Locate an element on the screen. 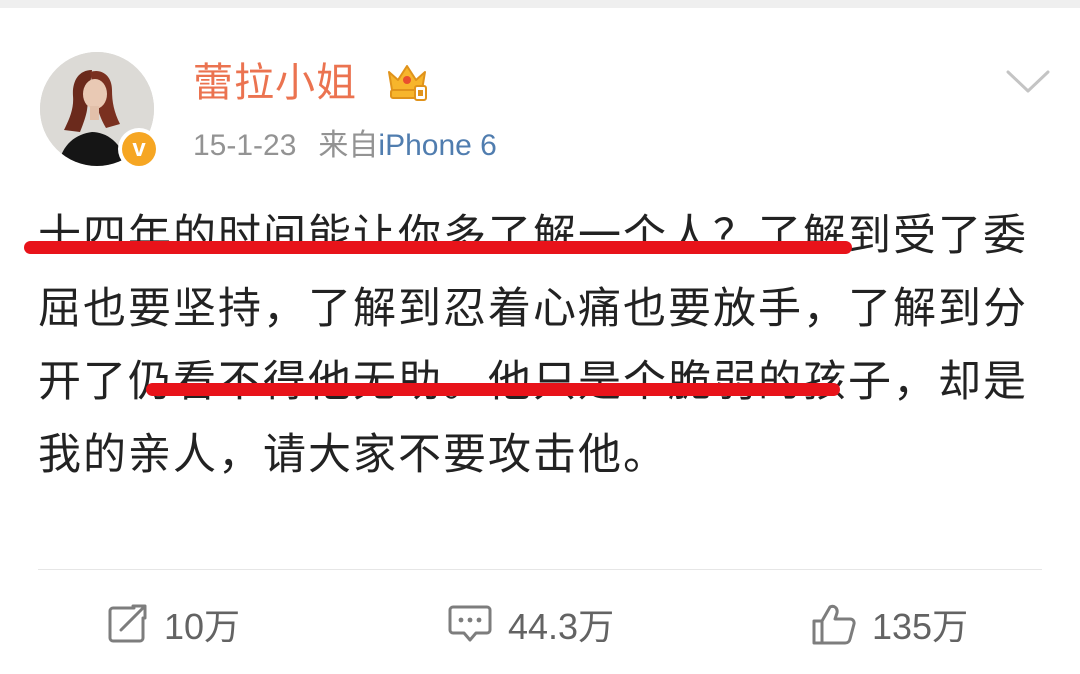  chevron-down-icon is located at coordinates (1028, 81).